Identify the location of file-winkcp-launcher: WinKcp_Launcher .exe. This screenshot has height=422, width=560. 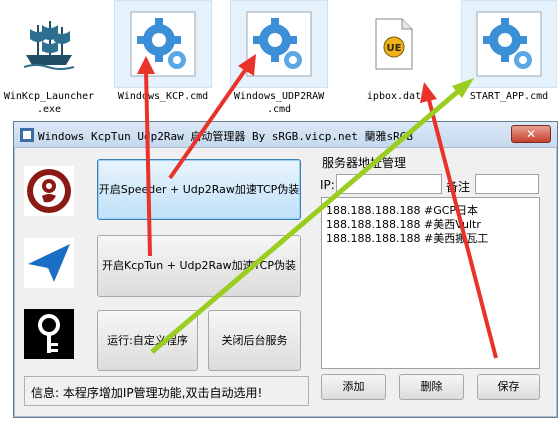
(49, 60).